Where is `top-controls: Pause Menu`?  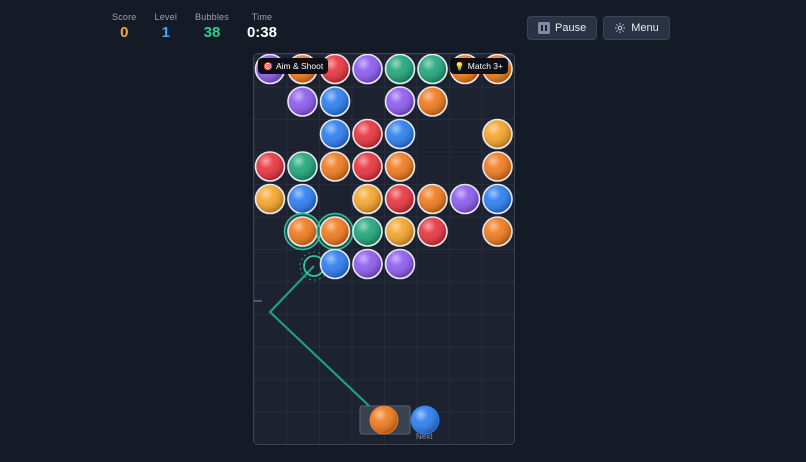
top-controls: Pause Menu is located at coordinates (598, 28).